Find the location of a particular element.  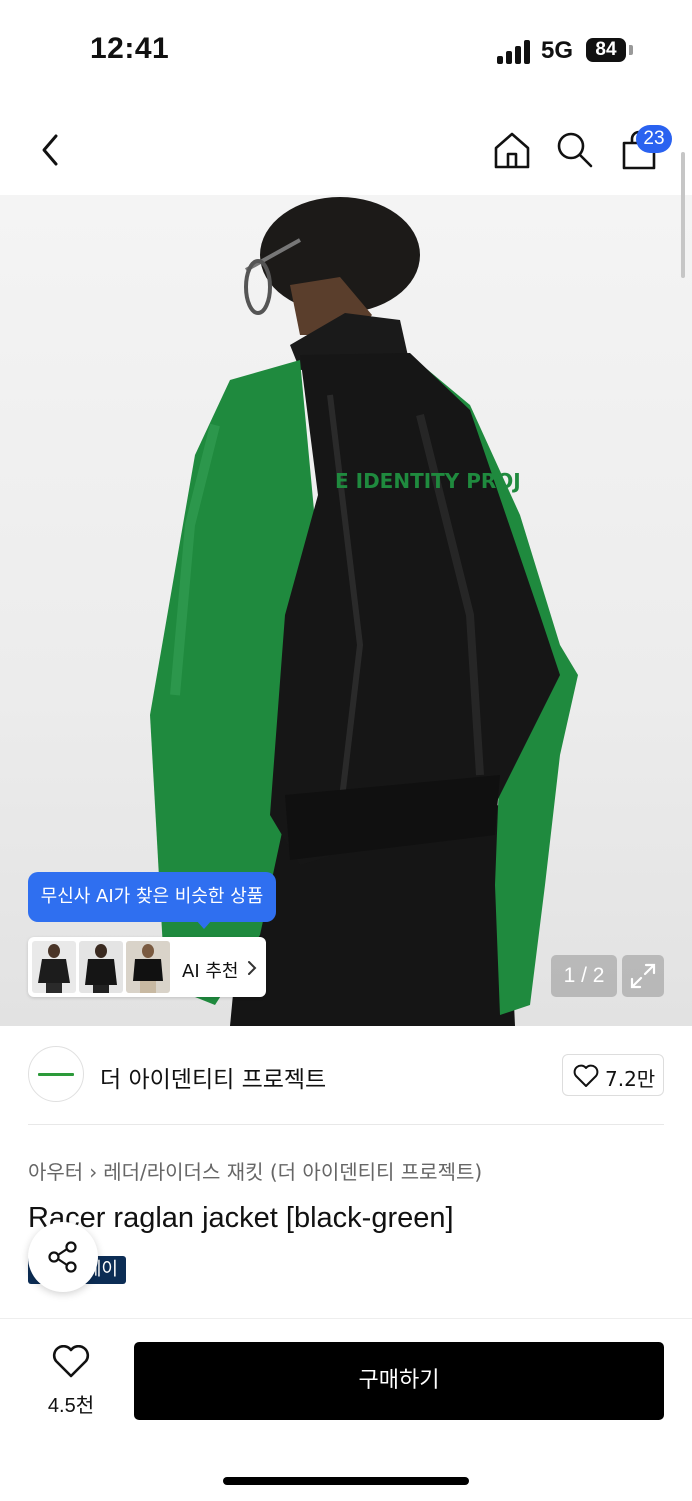

search-icon is located at coordinates (575, 150).